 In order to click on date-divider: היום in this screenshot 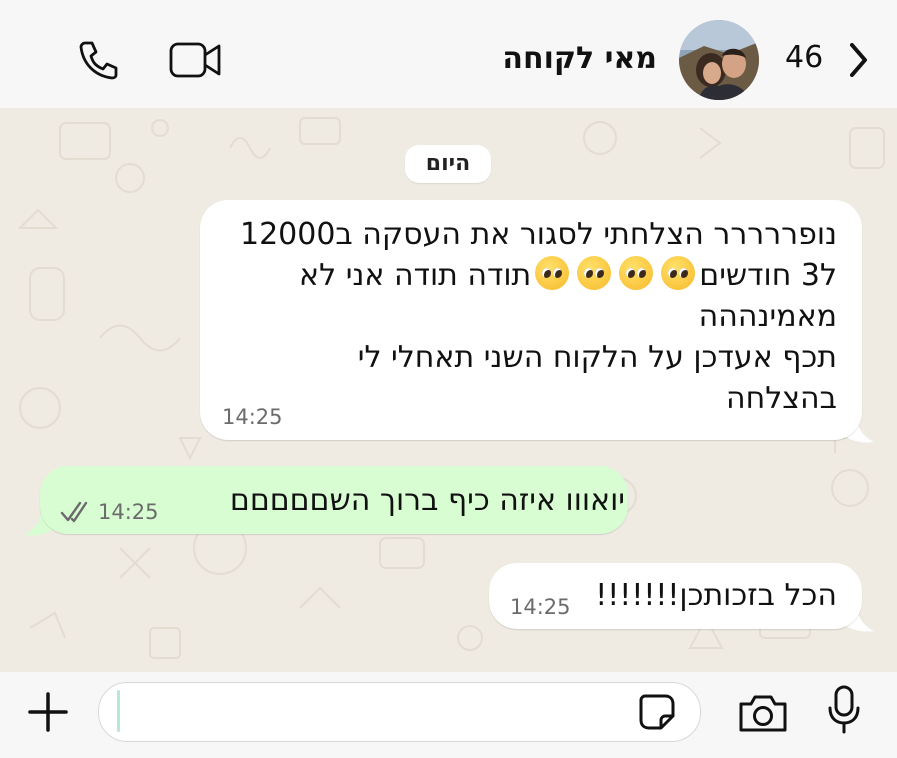, I will do `click(448, 164)`.